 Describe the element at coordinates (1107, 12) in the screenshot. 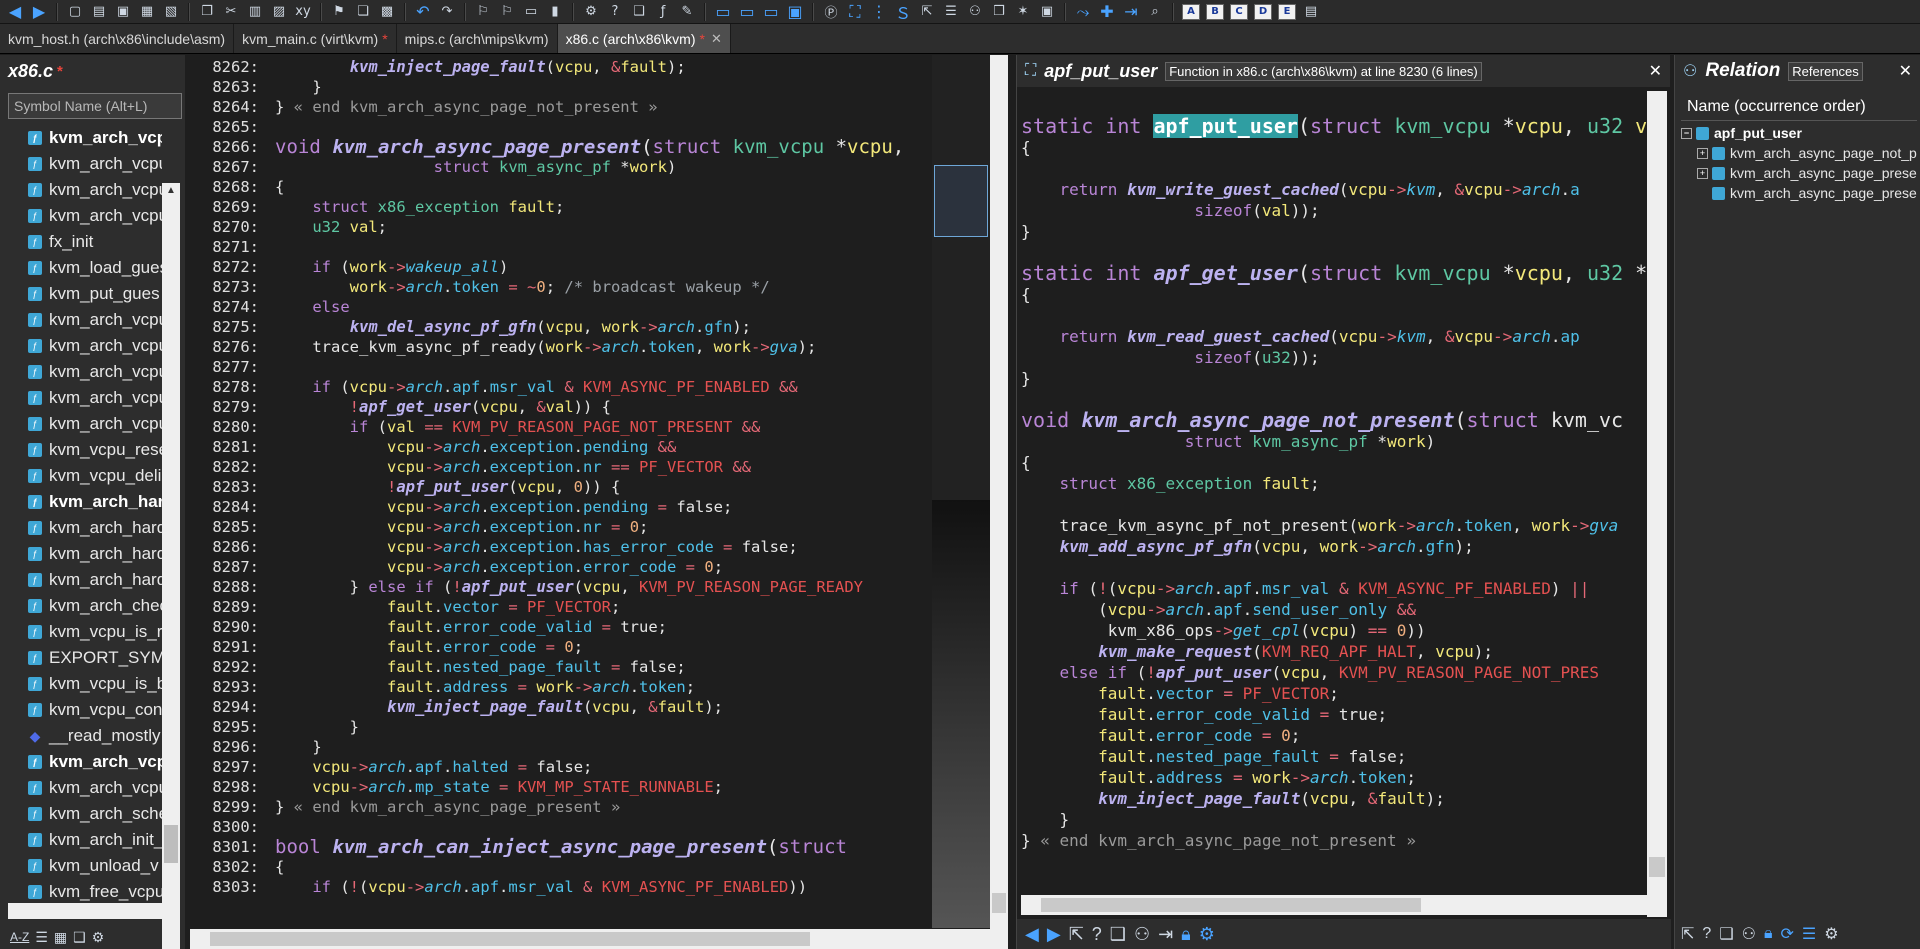

I see `cross-icon: ✚` at that location.